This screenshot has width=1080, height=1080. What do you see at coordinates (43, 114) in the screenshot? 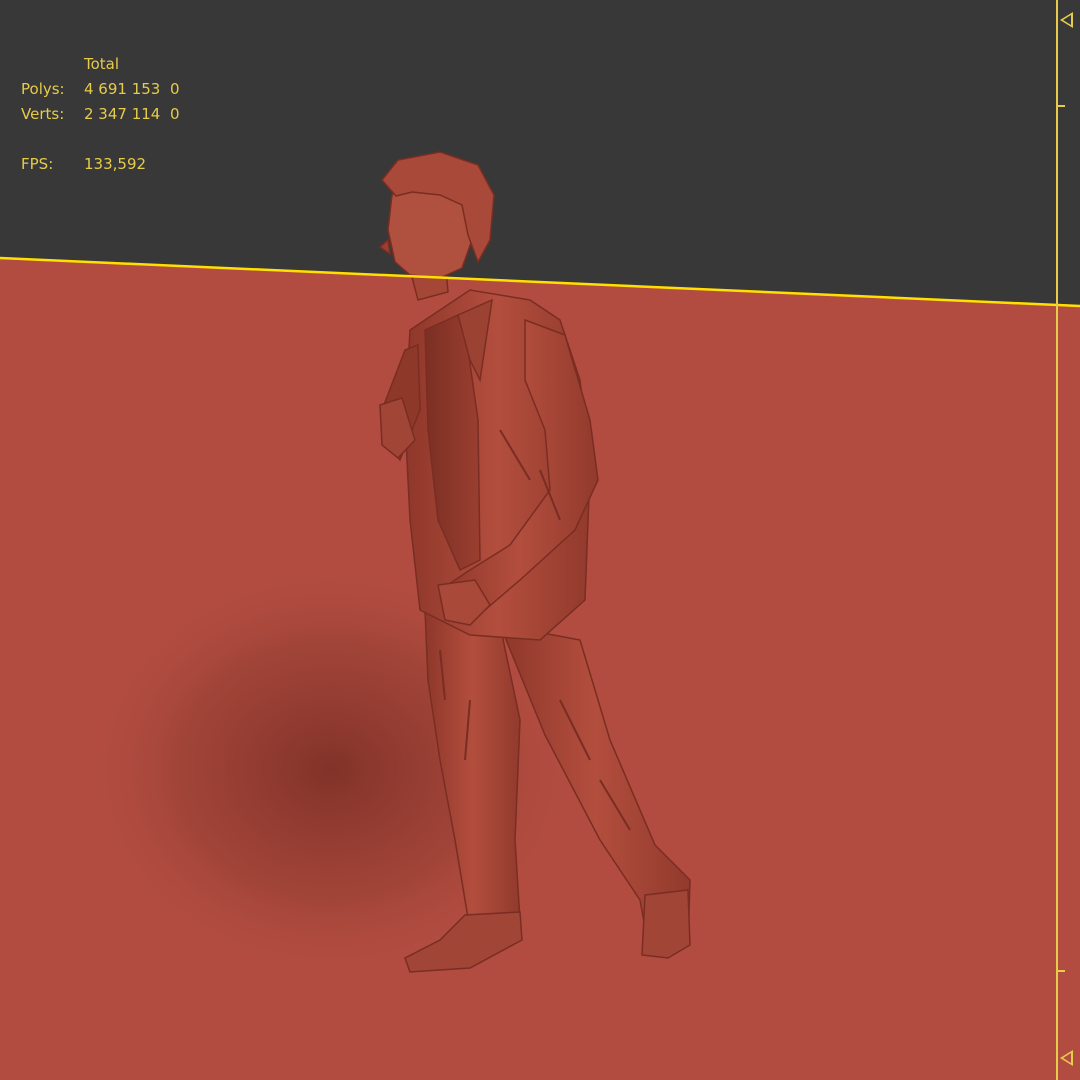
I see `verts-label: Verts:` at bounding box center [43, 114].